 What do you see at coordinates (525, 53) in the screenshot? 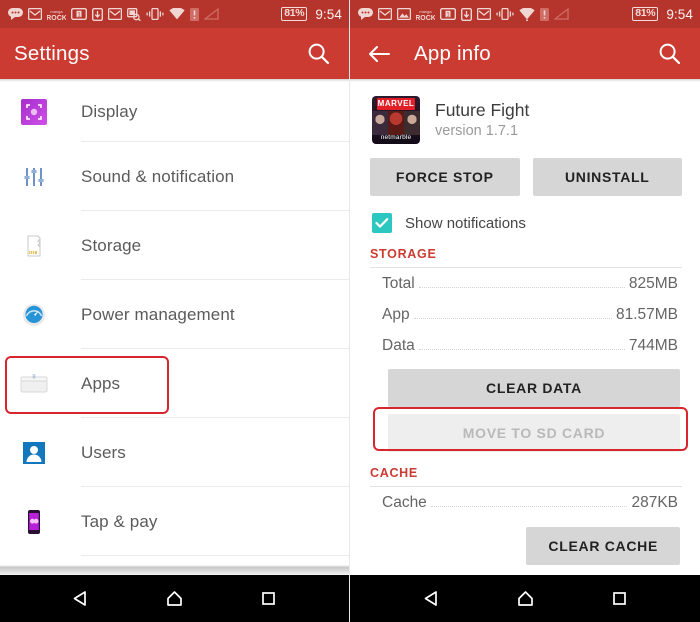
I see `app-info-app-bar: App info` at bounding box center [525, 53].